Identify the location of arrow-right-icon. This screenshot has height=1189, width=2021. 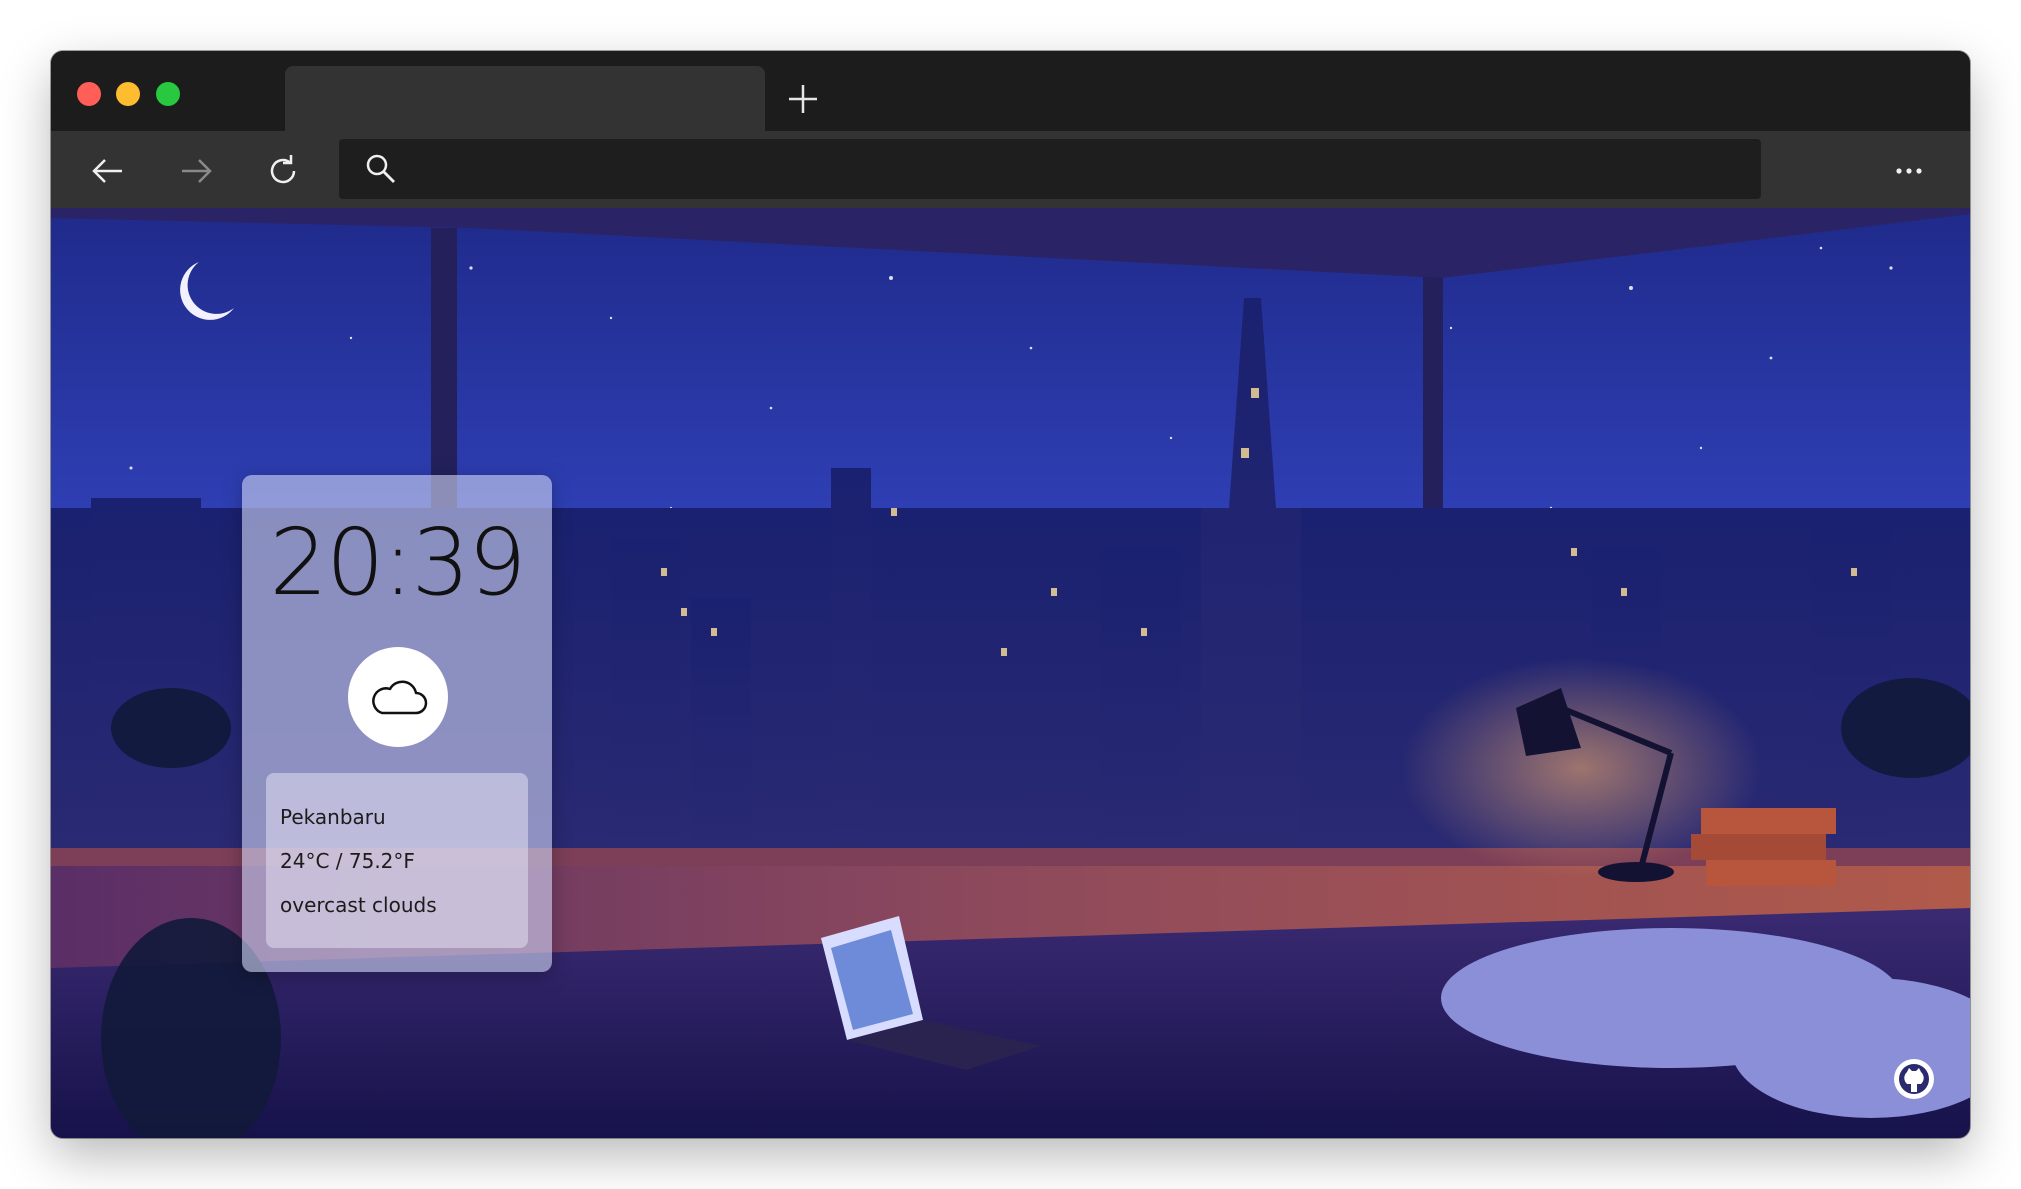
(197, 171).